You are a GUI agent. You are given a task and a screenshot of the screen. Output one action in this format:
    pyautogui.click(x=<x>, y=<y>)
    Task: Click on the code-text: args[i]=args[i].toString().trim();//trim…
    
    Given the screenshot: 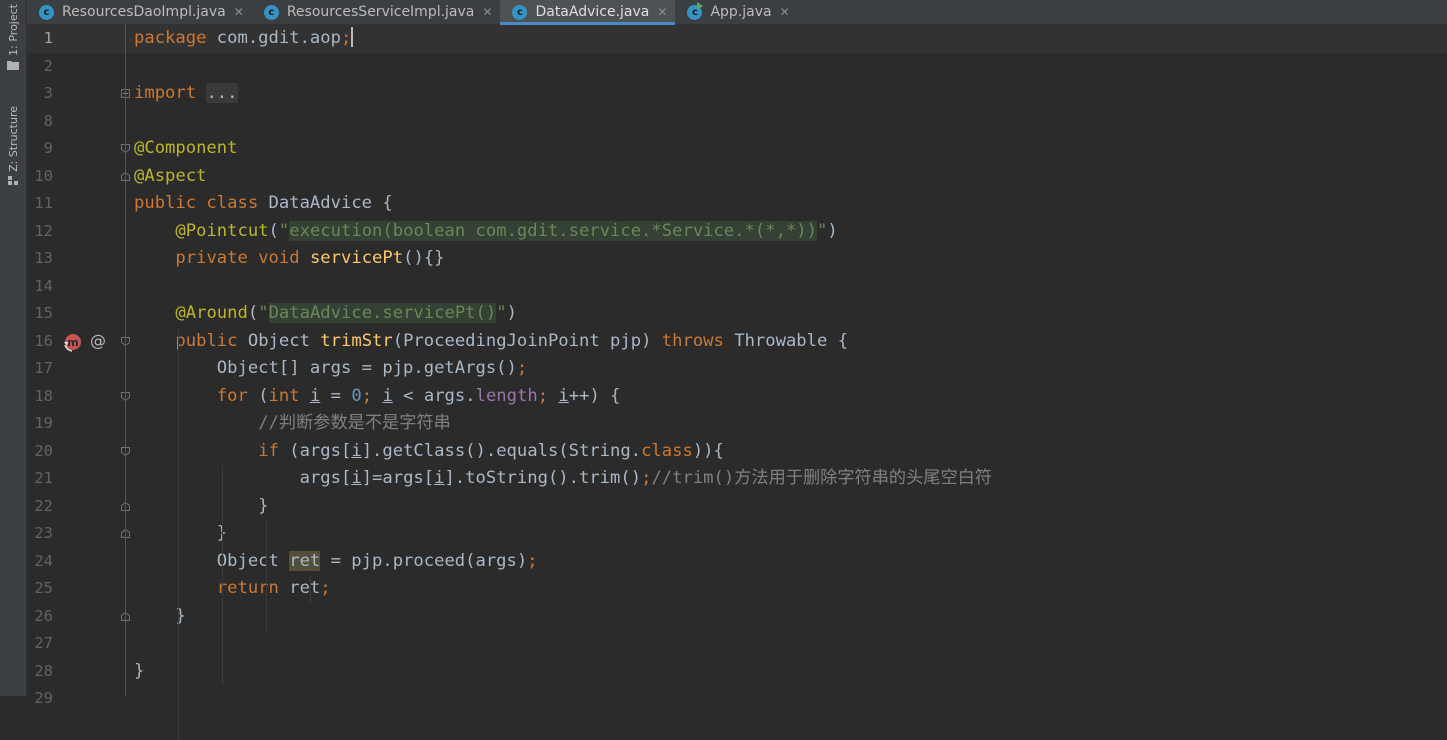 What is the action you would take?
    pyautogui.click(x=563, y=479)
    